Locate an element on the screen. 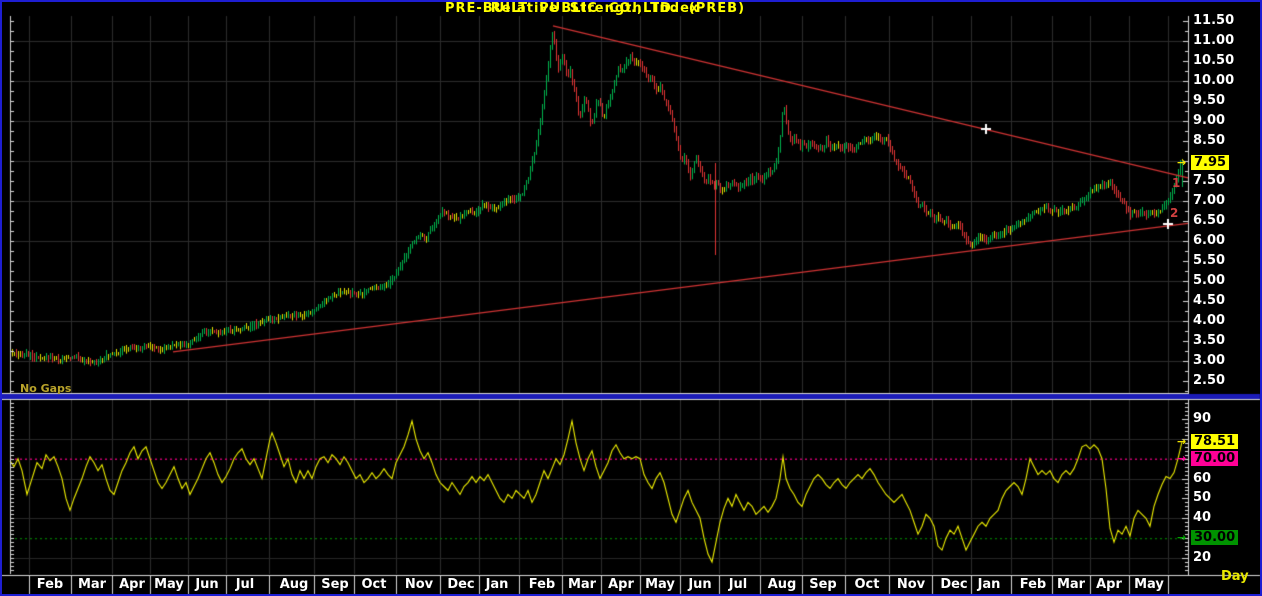  price-axis-label: 8.50 is located at coordinates (1209, 140).